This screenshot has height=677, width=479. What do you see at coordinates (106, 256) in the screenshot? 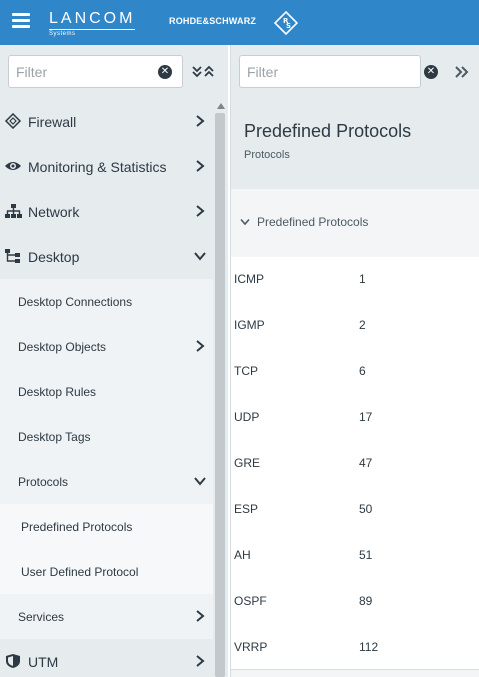
I see `nav-item-desktop: Desktop` at bounding box center [106, 256].